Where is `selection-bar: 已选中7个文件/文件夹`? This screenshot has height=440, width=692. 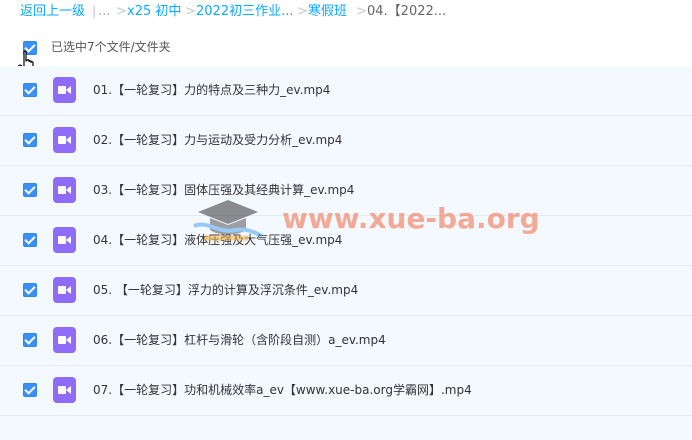
selection-bar: 已选中7个文件/文件夹 is located at coordinates (346, 47).